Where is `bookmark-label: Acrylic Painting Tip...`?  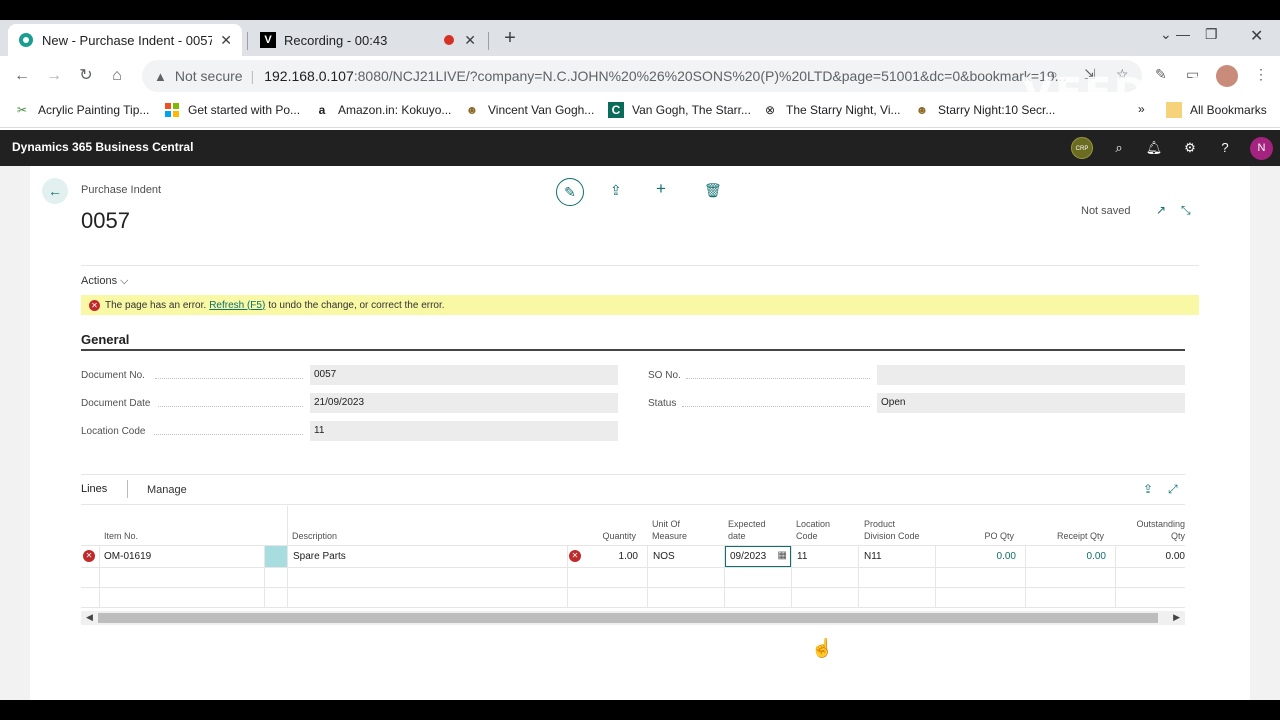 bookmark-label: Acrylic Painting Tip... is located at coordinates (94, 110).